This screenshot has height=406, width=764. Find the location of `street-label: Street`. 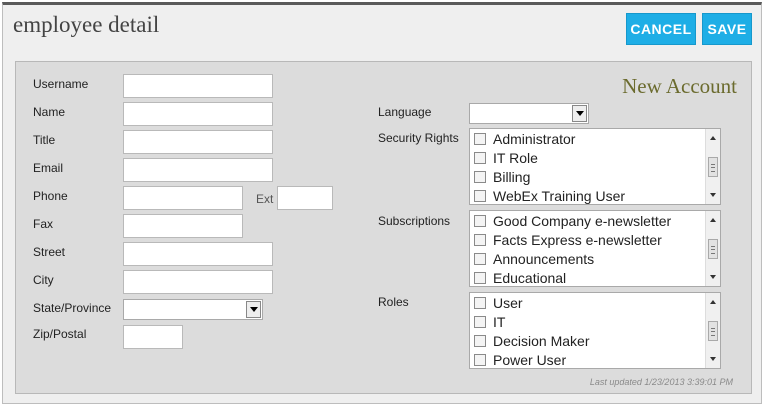

street-label: Street is located at coordinates (49, 252).